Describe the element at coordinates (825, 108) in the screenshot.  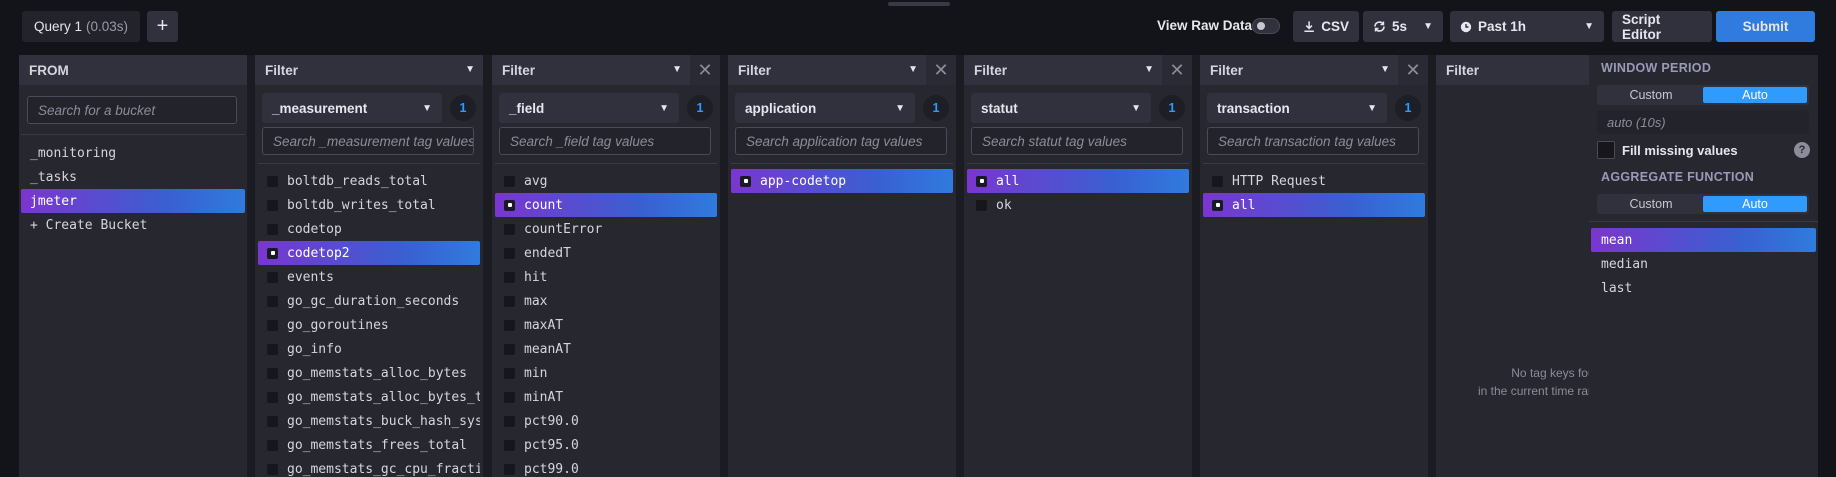
I see `tag-key-select: application ▼` at that location.